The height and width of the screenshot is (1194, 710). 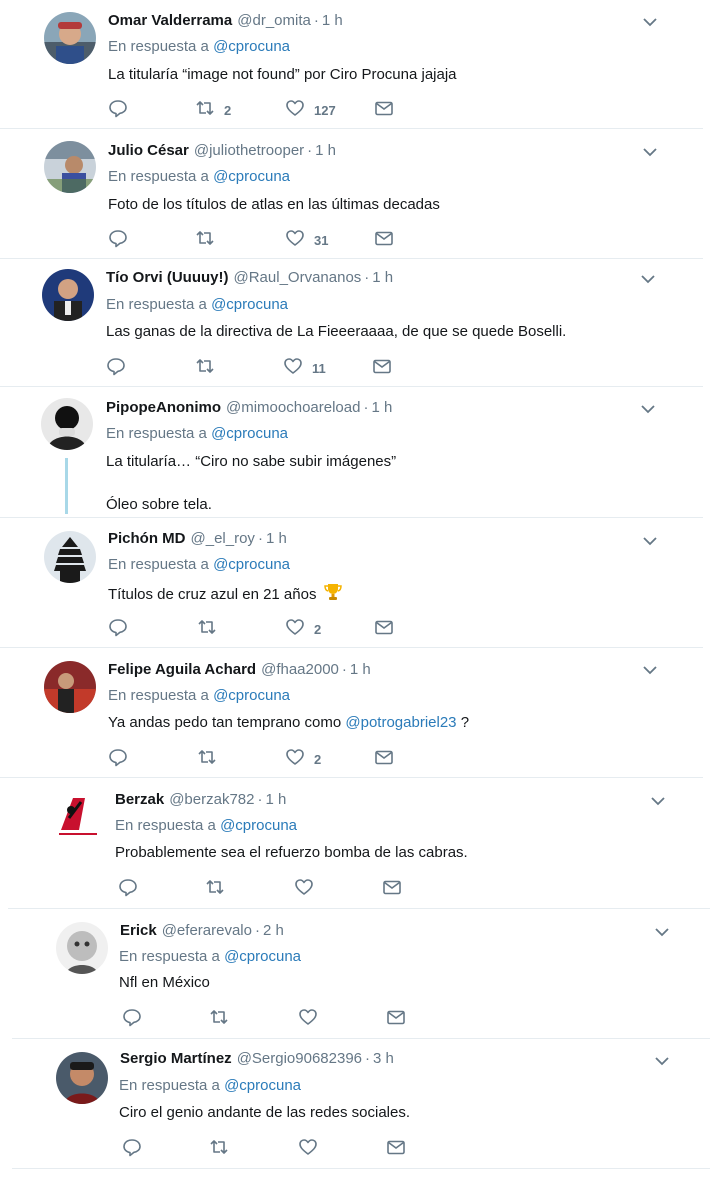 What do you see at coordinates (207, 930) in the screenshot?
I see `user-handle: @eferarevalo` at bounding box center [207, 930].